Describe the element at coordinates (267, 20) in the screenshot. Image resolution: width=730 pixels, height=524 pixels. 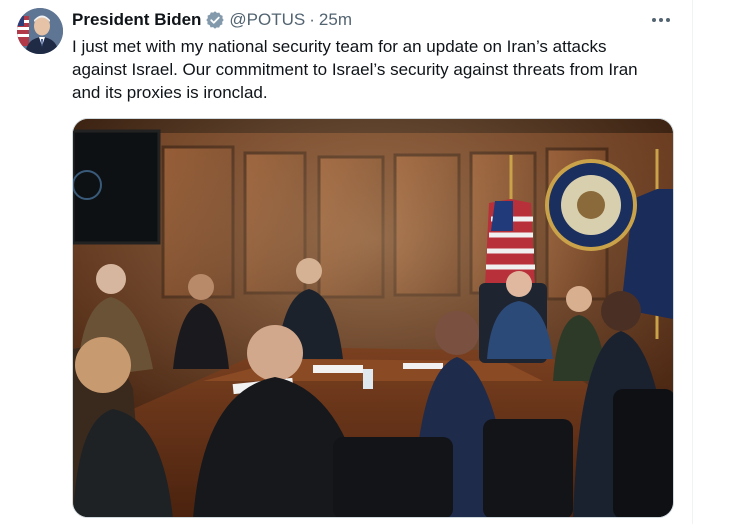
I see `author-handle: @POTUS` at that location.